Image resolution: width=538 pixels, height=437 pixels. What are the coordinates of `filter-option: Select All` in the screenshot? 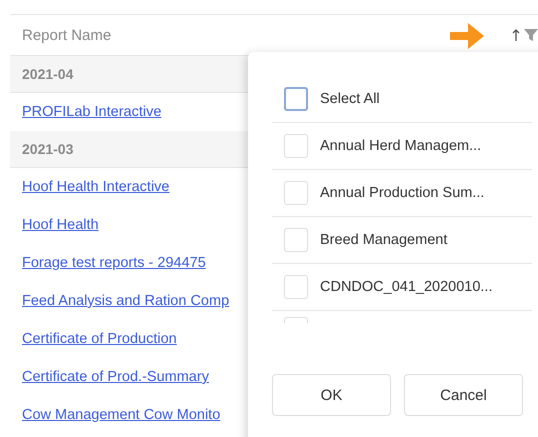 It's located at (402, 99).